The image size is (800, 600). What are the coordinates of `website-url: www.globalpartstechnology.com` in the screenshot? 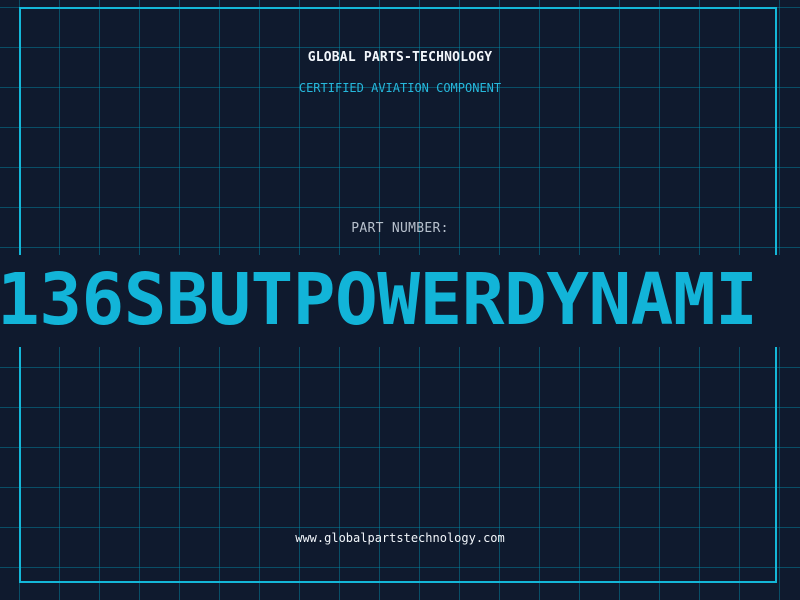 It's located at (400, 538).